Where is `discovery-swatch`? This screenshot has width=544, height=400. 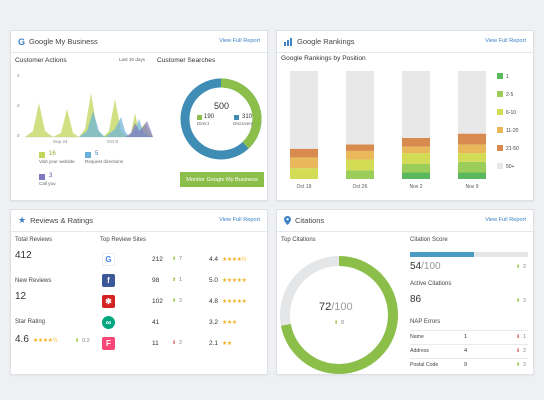 discovery-swatch is located at coordinates (236, 117).